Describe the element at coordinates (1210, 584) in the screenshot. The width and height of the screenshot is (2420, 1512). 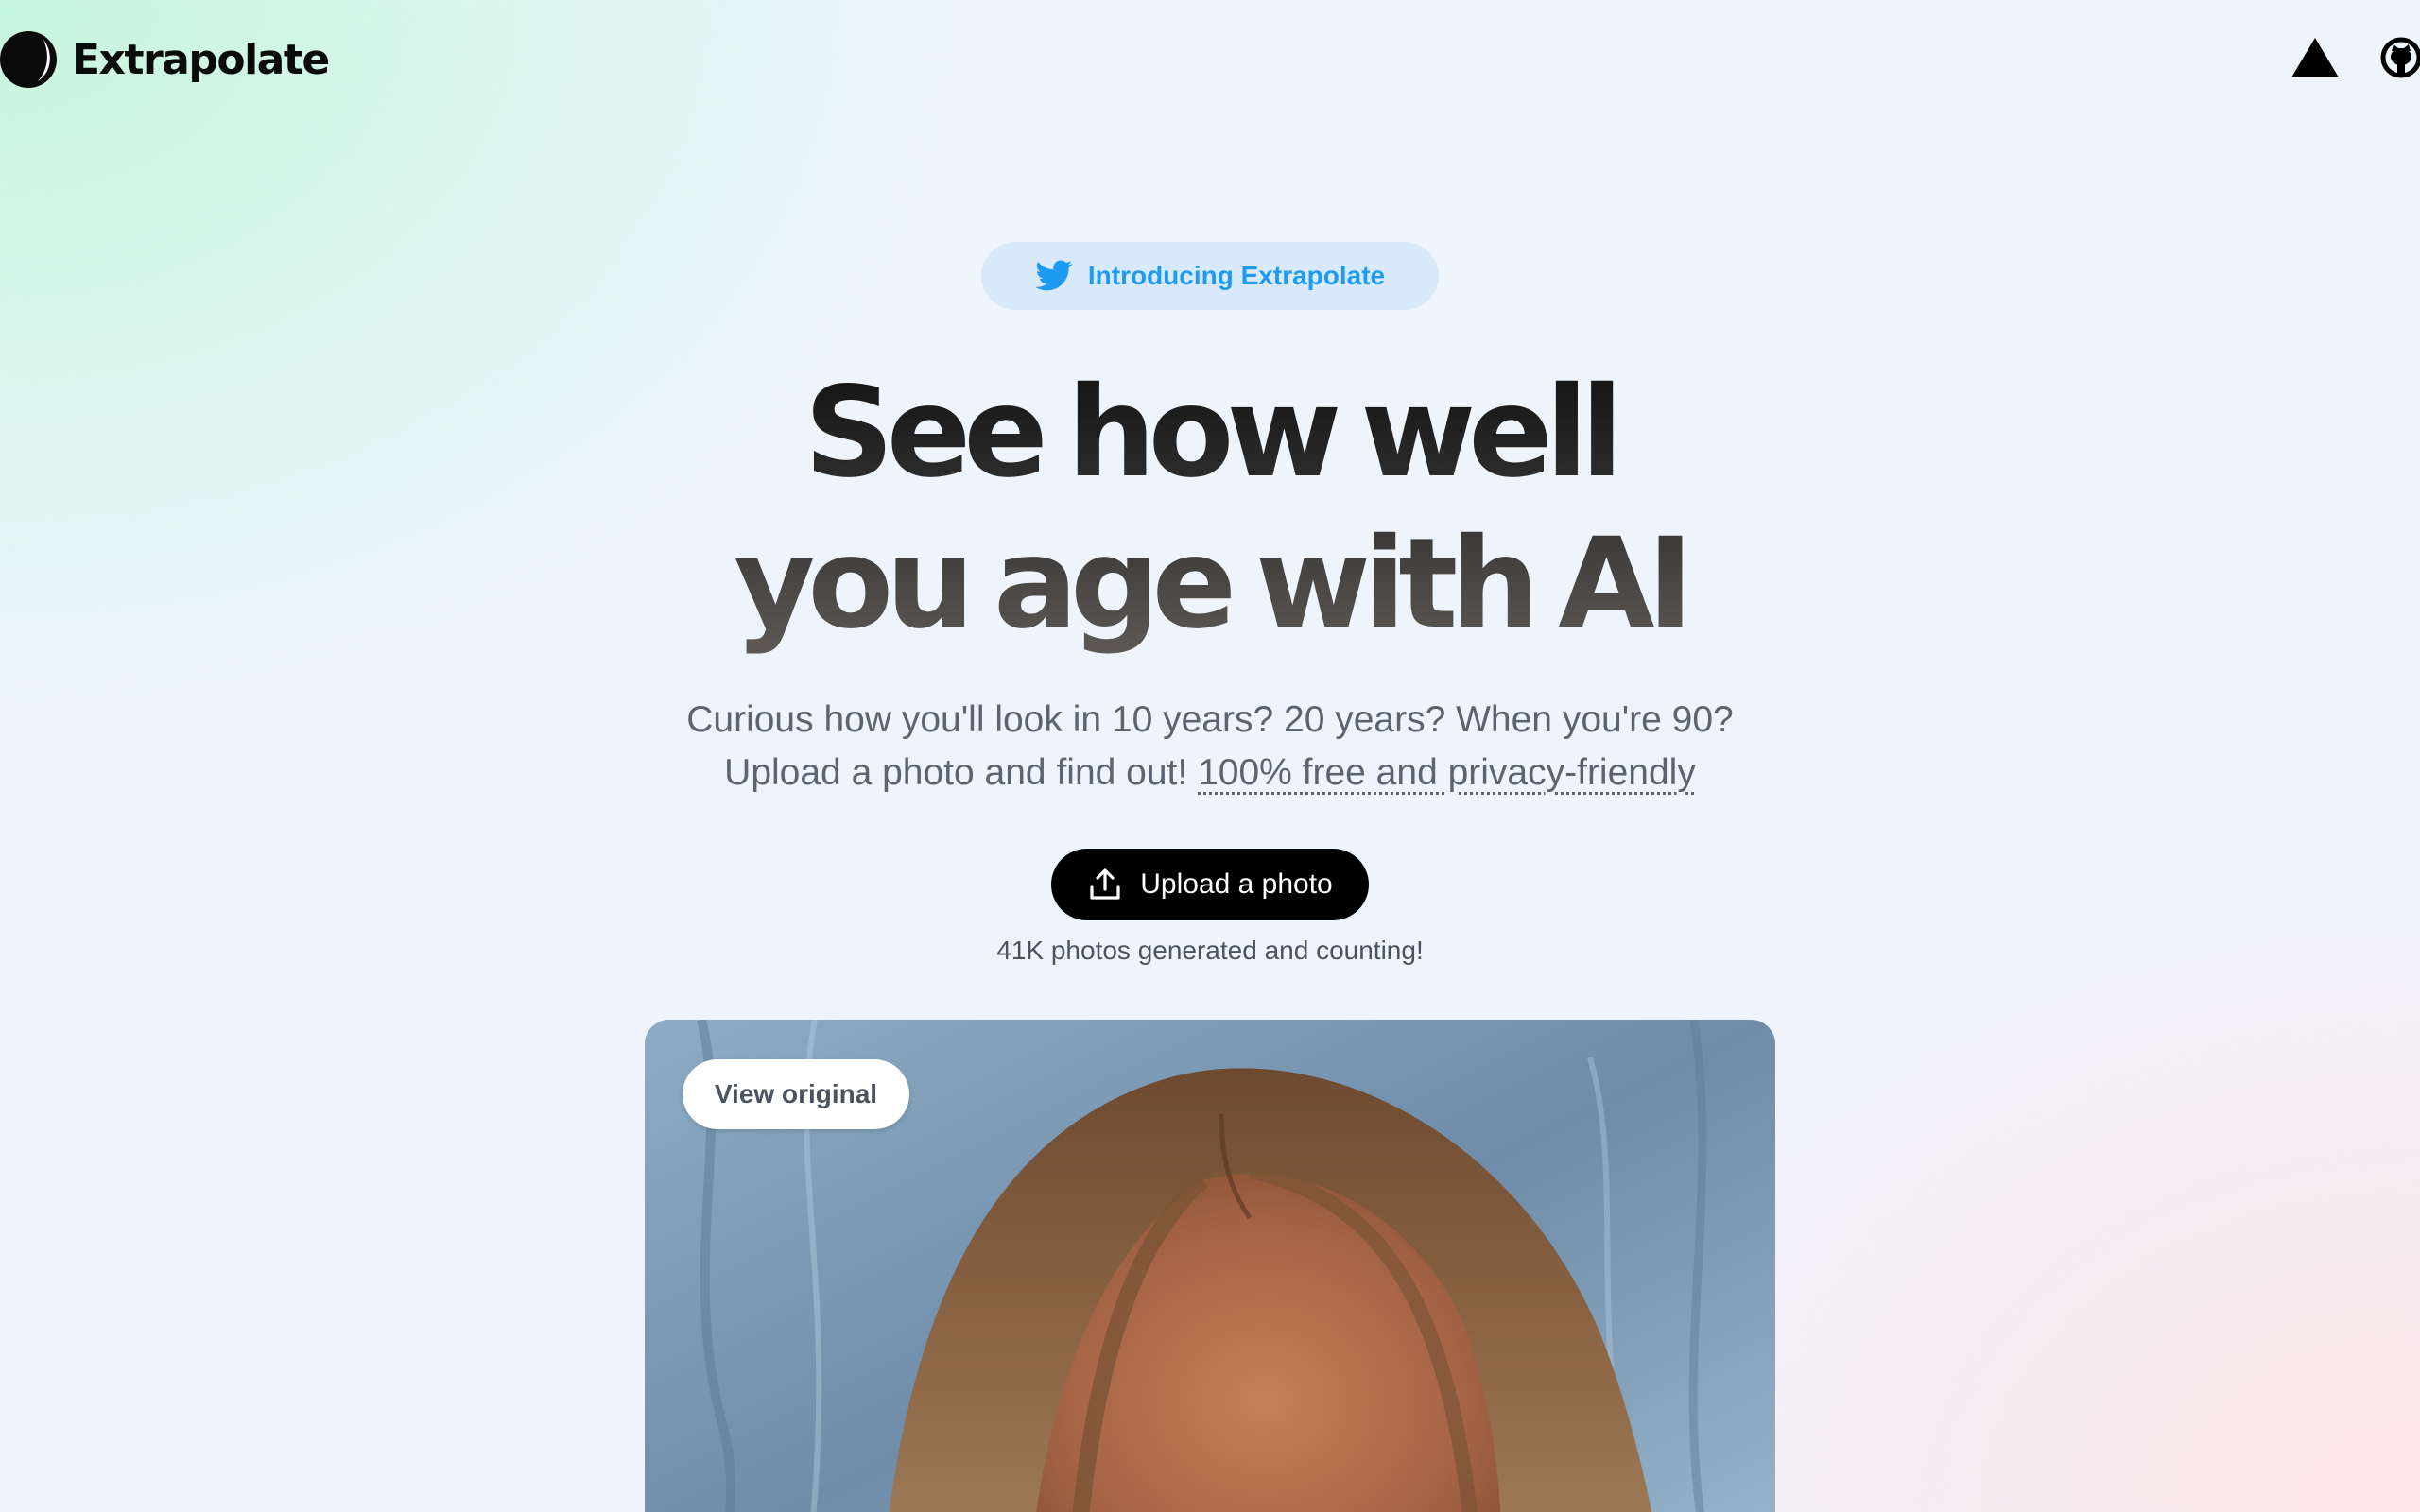
I see `headline-line-2: you age with AI` at that location.